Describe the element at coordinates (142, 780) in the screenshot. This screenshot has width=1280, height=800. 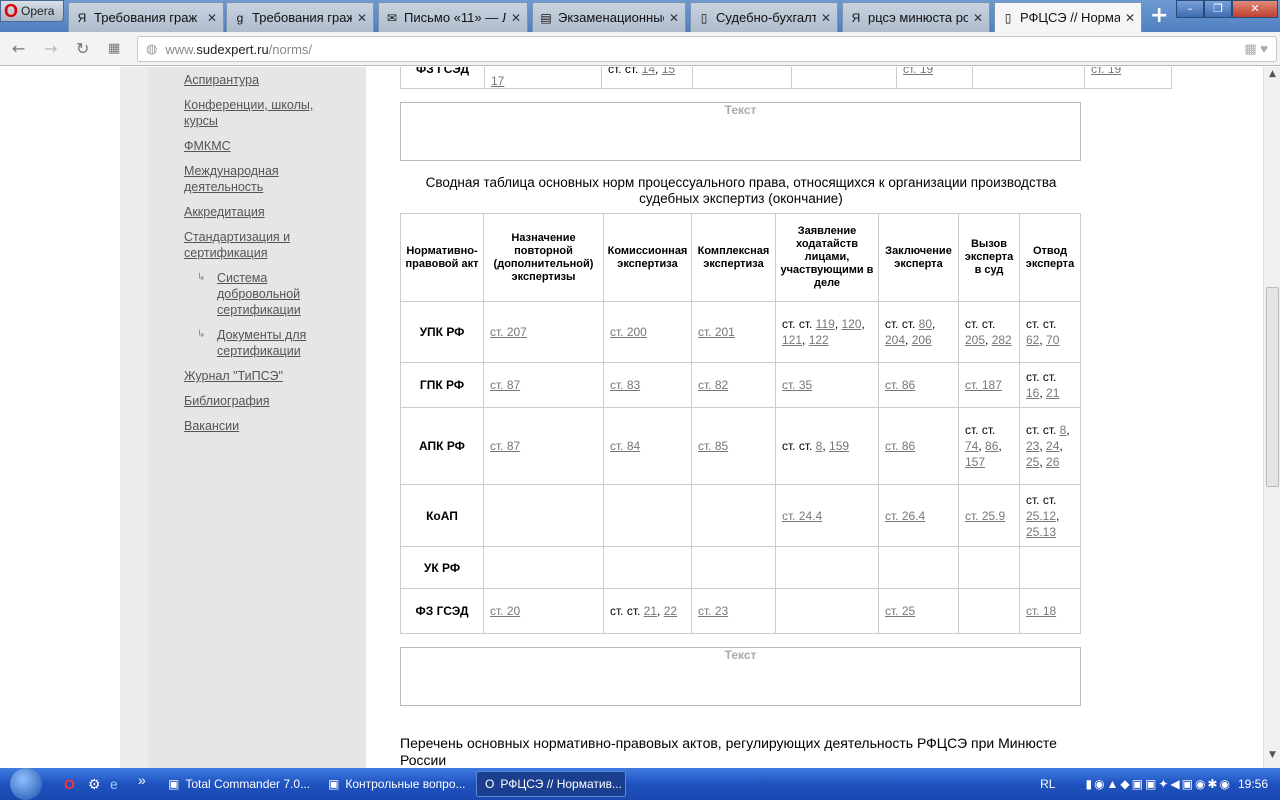
I see `more-quicklaunch-icon: »` at that location.